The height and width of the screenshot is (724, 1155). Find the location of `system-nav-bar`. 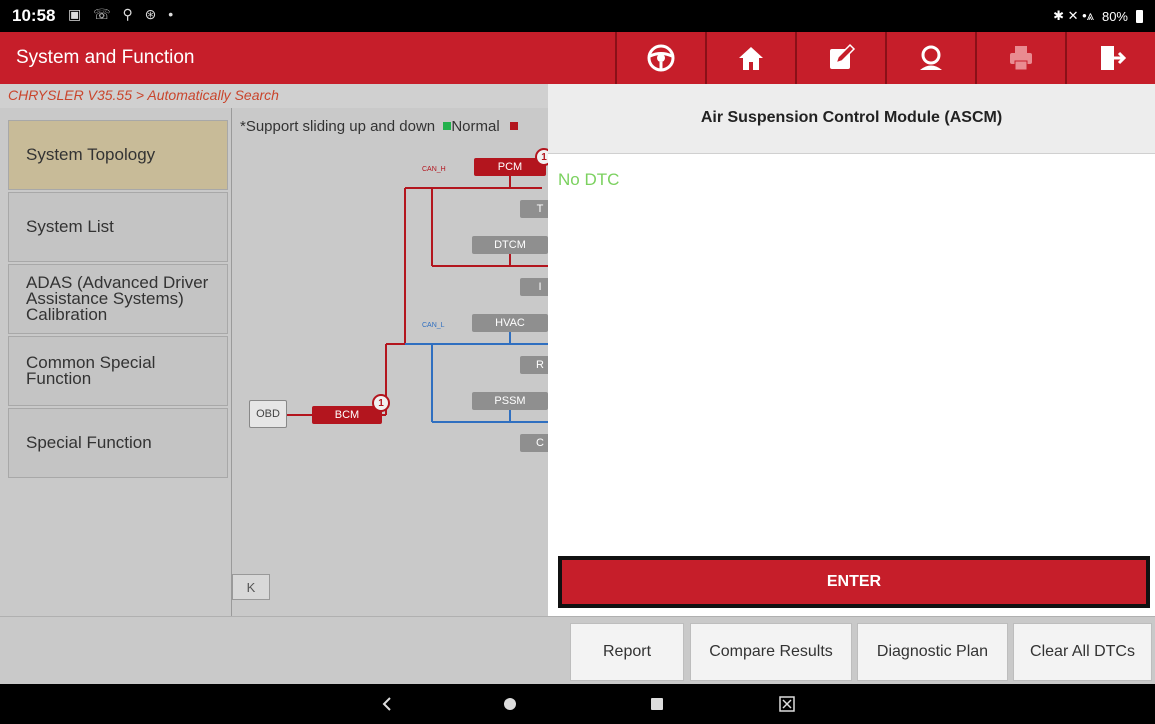

system-nav-bar is located at coordinates (577, 704).